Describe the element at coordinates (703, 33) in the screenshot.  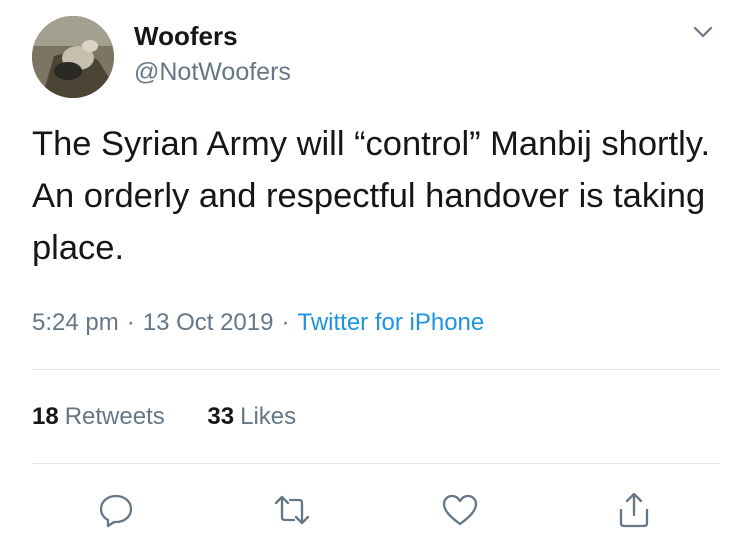
I see `chevron-down-icon` at that location.